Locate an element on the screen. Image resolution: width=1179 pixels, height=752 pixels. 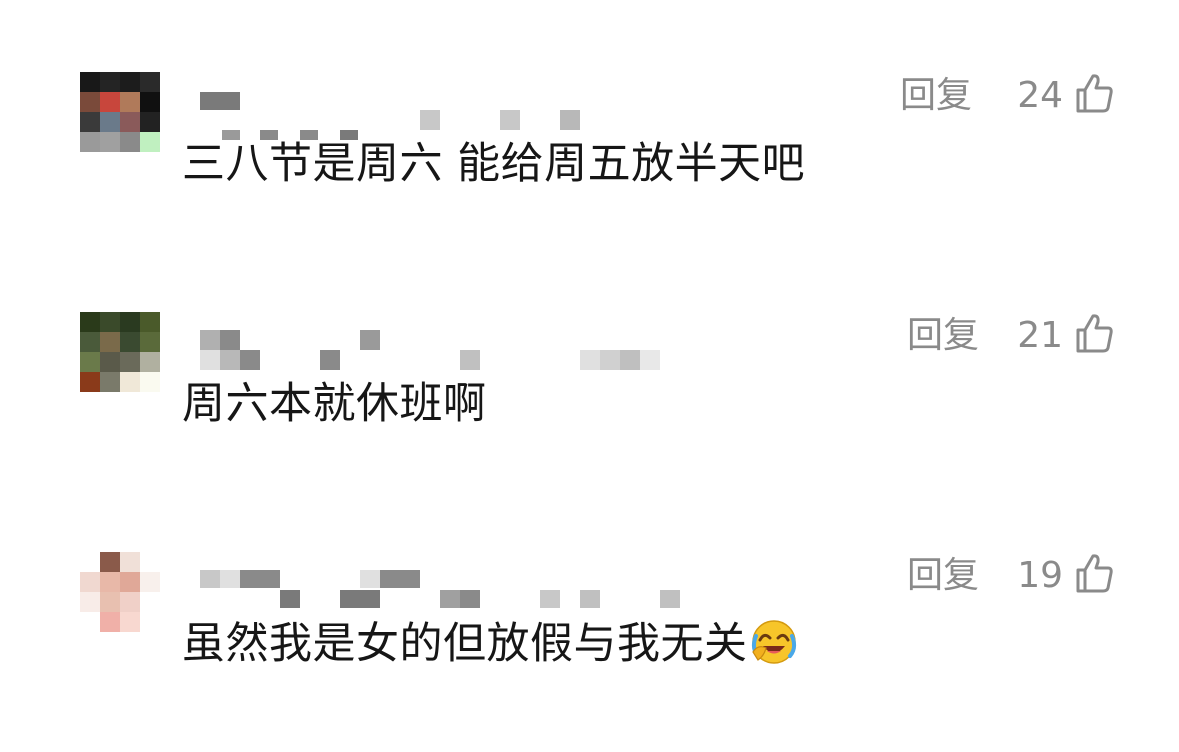
comment-text-content: 三八节是周六 能给周五放半天吧 is located at coordinates (494, 164).